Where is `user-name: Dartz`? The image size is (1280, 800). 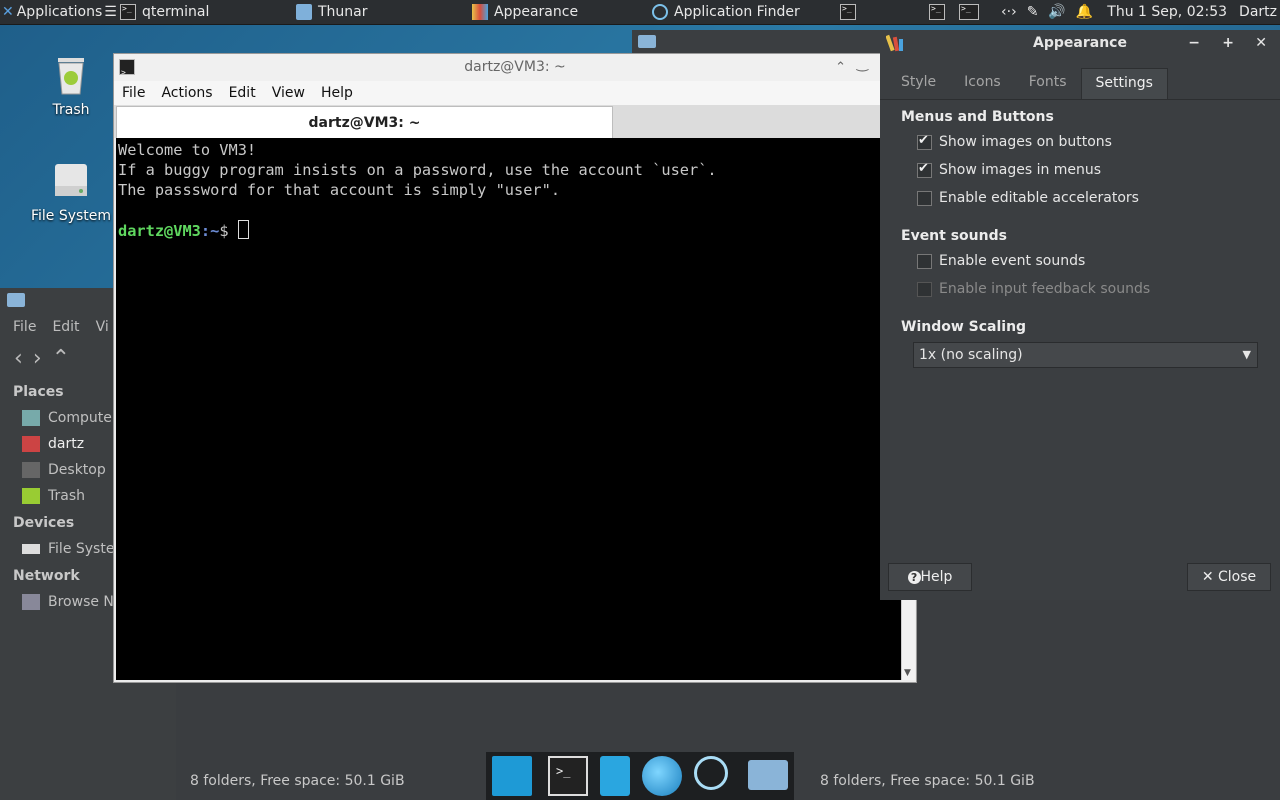 user-name: Dartz is located at coordinates (1258, 12).